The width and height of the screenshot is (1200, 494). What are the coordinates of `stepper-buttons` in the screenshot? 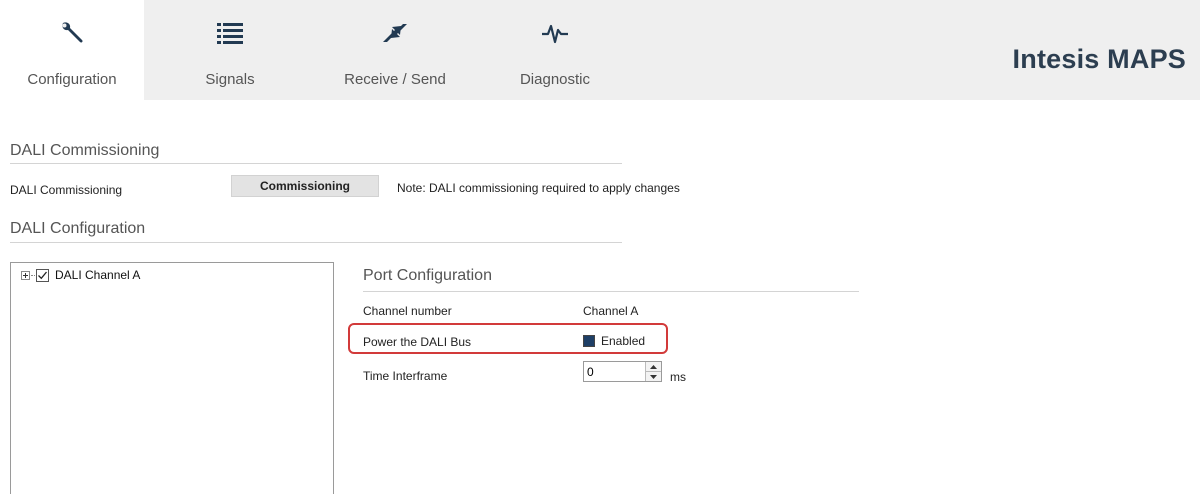 It's located at (653, 371).